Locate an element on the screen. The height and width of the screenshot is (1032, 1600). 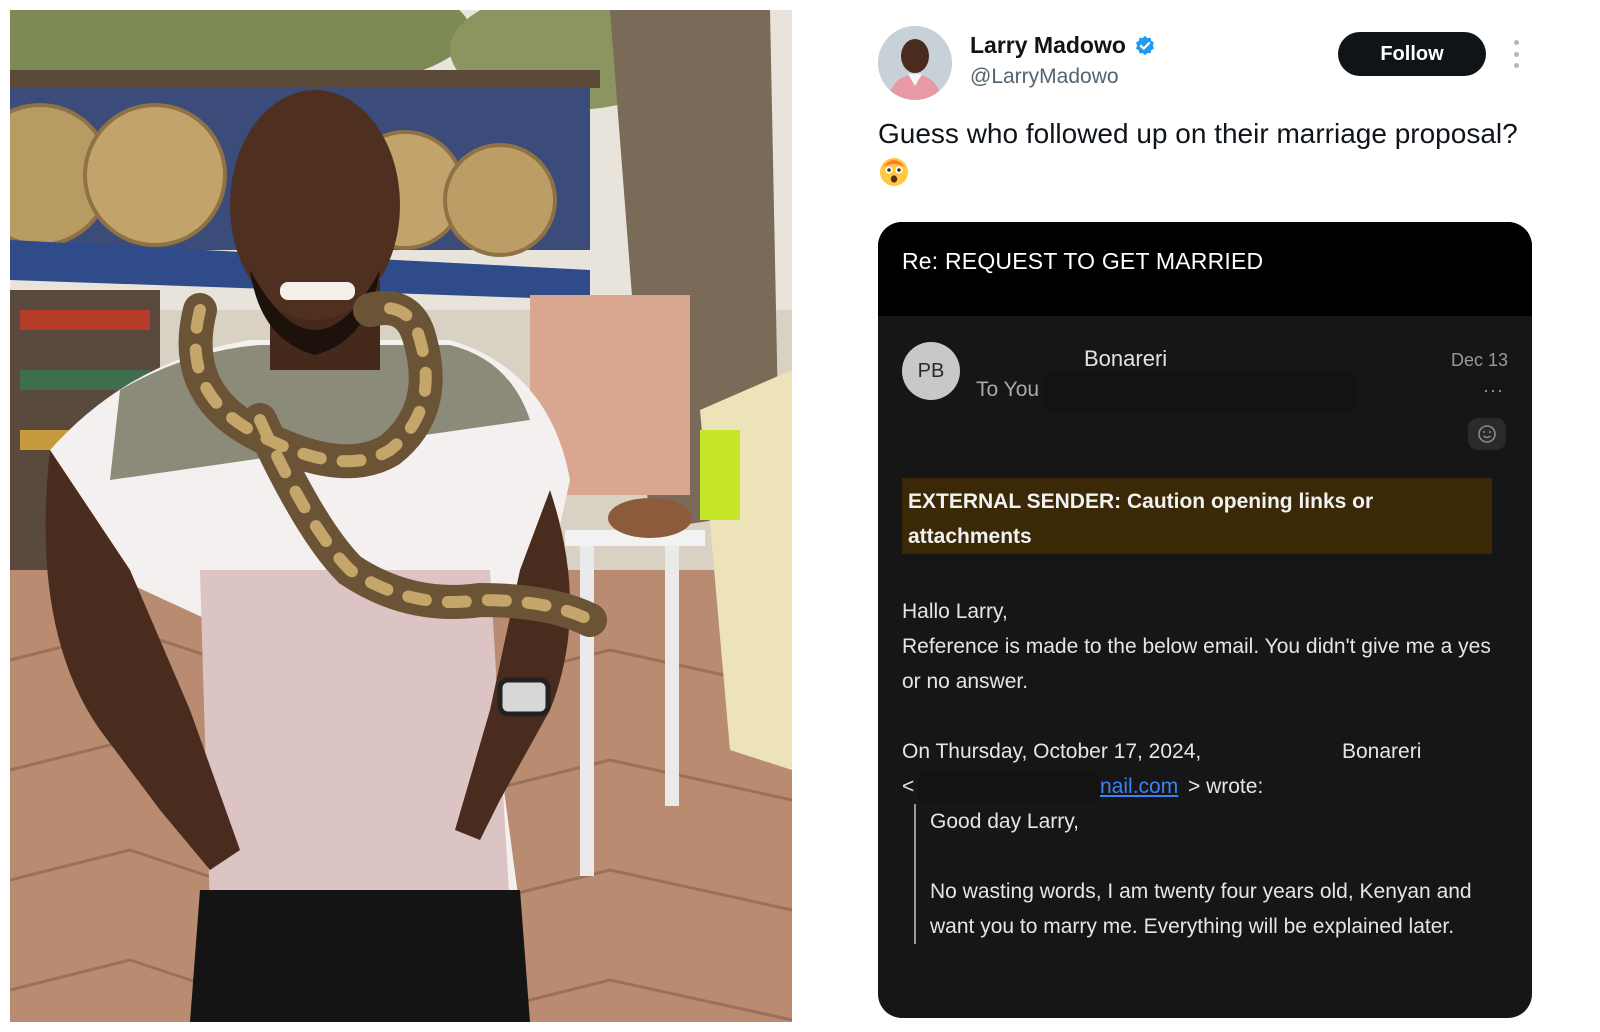
email-header: Re: REQUEST TO GET MARRIED is located at coordinates (1205, 269).